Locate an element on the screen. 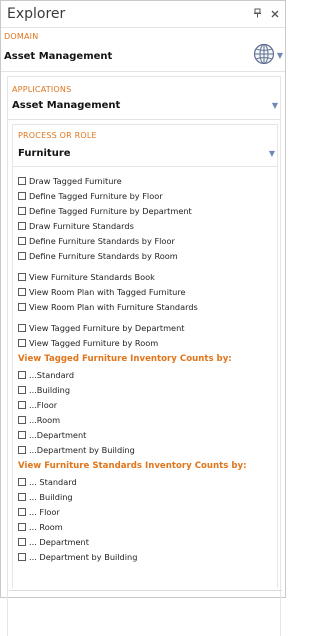 This screenshot has height=636, width=320. process-value: Furniture is located at coordinates (44, 153).